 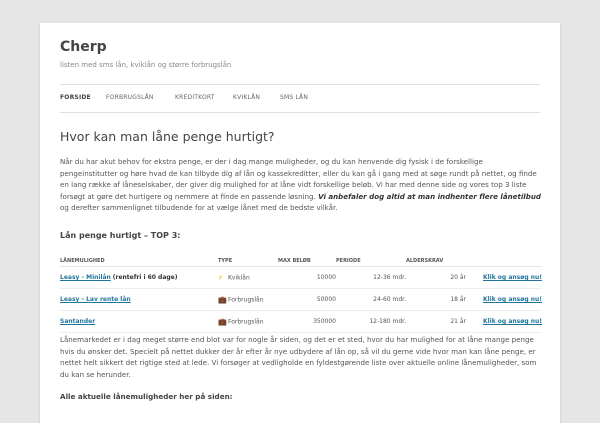 What do you see at coordinates (239, 277) in the screenshot?
I see `loan-type: Kviklån` at bounding box center [239, 277].